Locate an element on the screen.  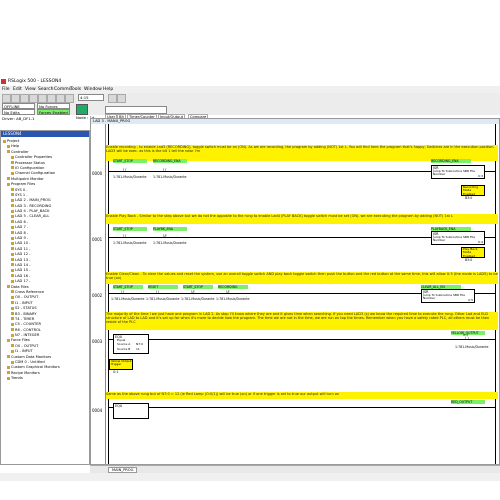
tree-item-label: LAD 7 - is located at coordinates (22, 227).